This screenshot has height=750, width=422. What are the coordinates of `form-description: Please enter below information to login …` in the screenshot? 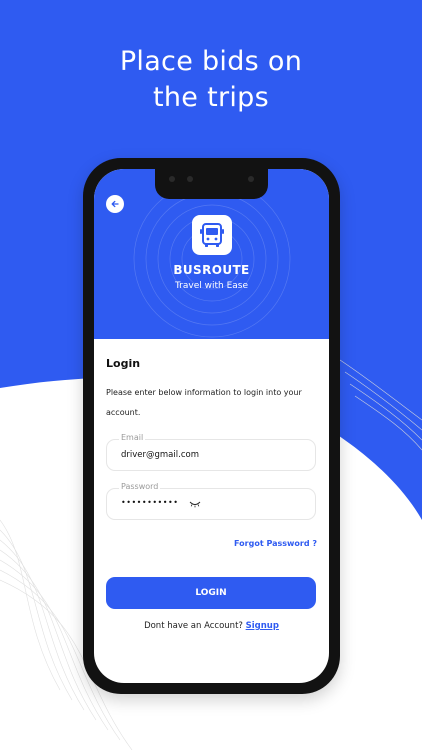 It's located at (204, 402).